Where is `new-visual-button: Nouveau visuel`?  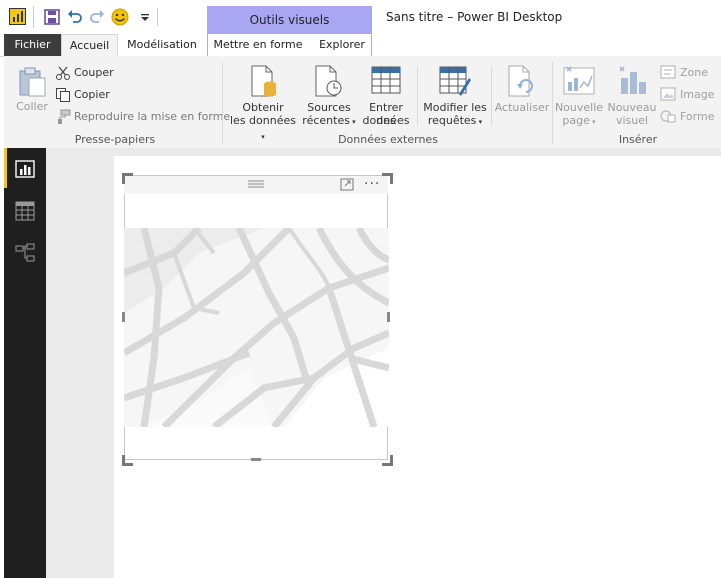
new-visual-button: Nouveau visuel is located at coordinates (632, 96).